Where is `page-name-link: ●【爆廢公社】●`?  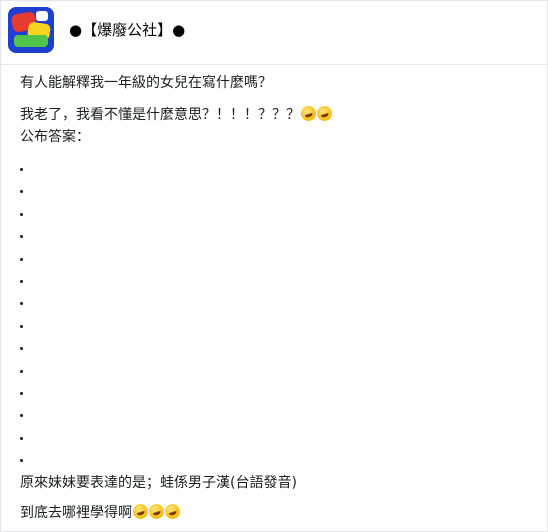 page-name-link: ●【爆廢公社】● is located at coordinates (127, 29).